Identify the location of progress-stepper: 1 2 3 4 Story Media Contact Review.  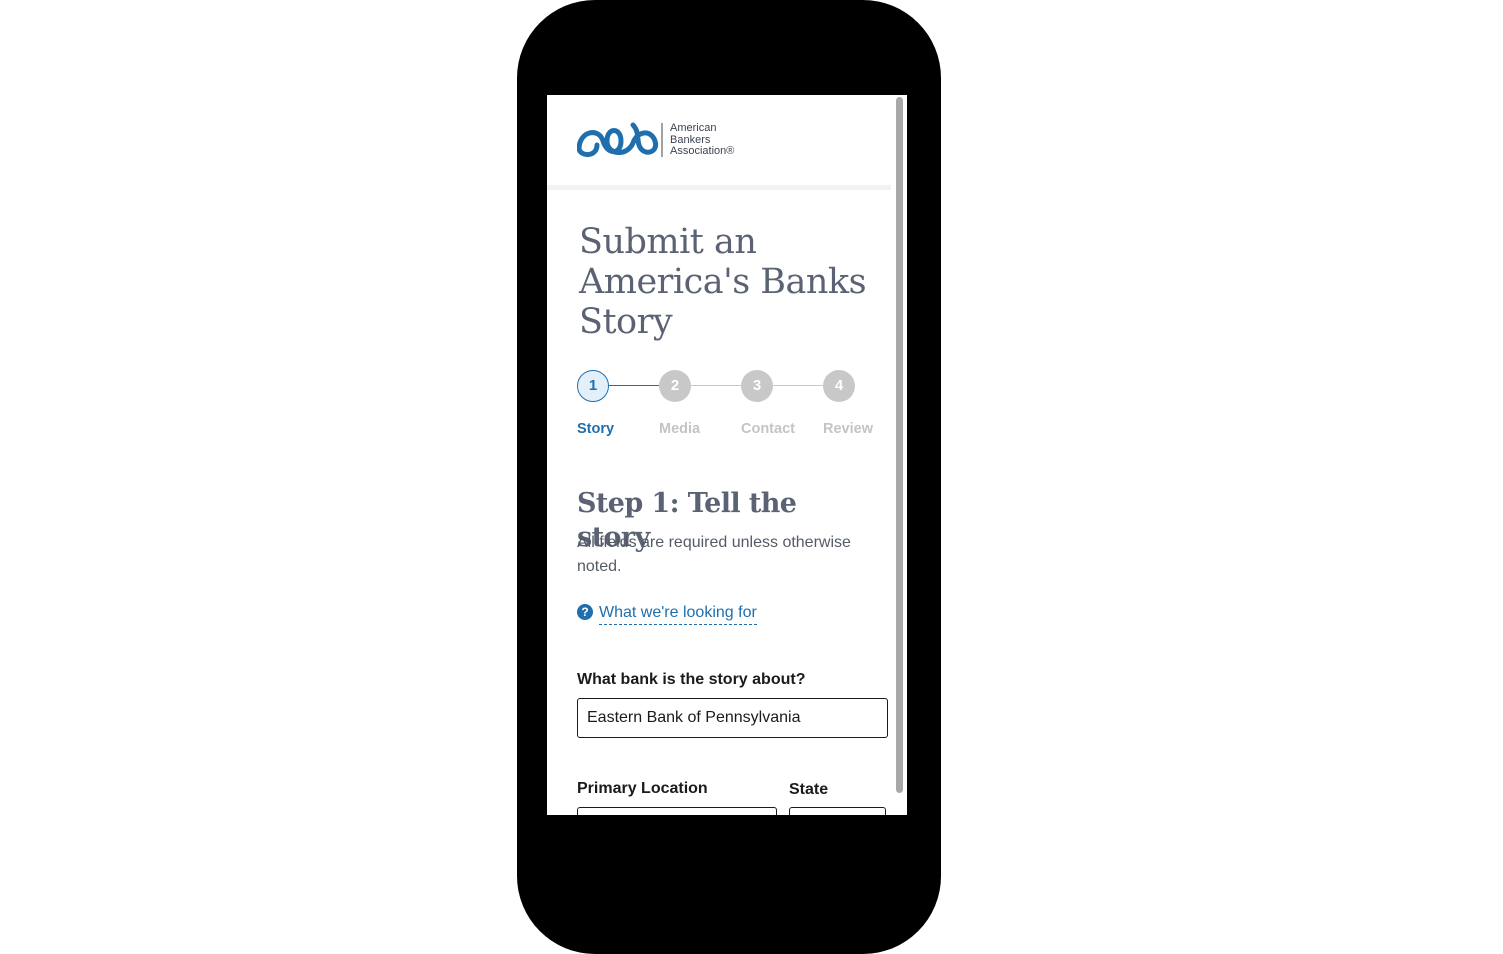
(732, 405).